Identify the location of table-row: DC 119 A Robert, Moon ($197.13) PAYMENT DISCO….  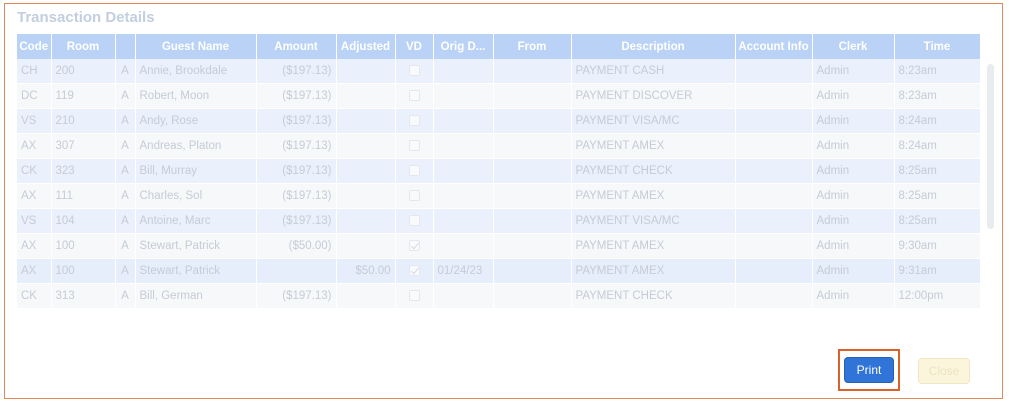
(499, 96).